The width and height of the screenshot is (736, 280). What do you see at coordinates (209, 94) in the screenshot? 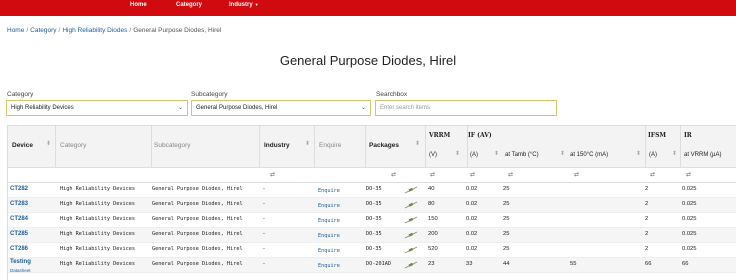
I see `subcategory-filter-label: Subcategory` at bounding box center [209, 94].